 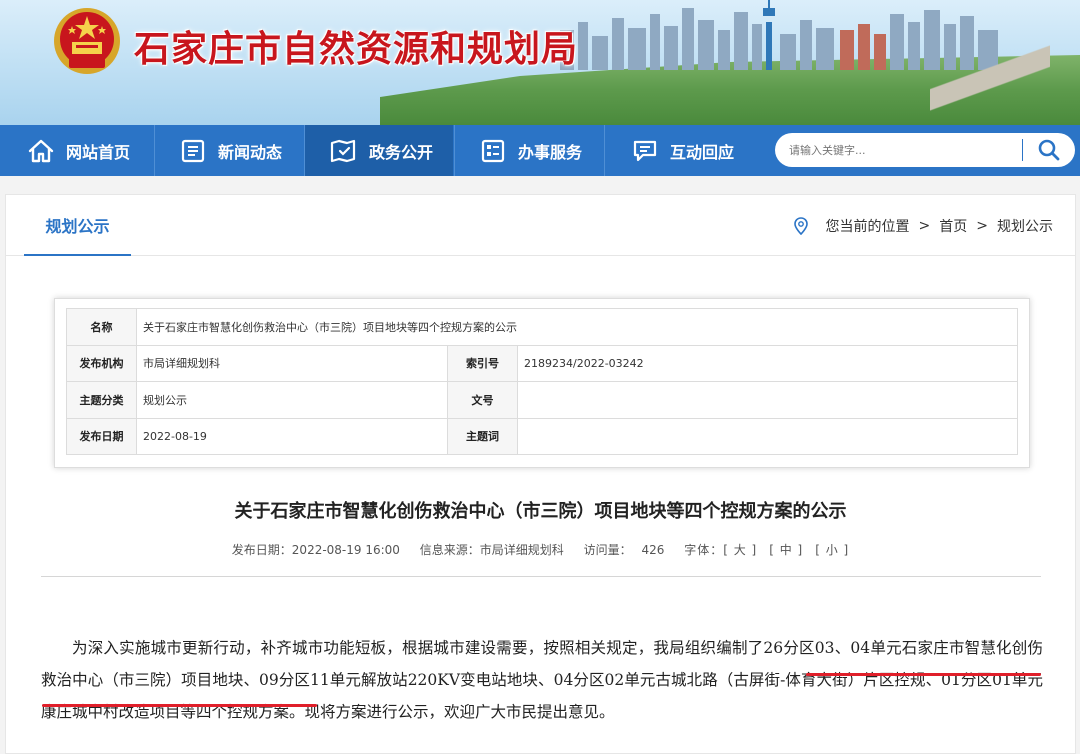 I want to click on article-source: 信息来源：市局详细规划科, so click(x=491, y=550).